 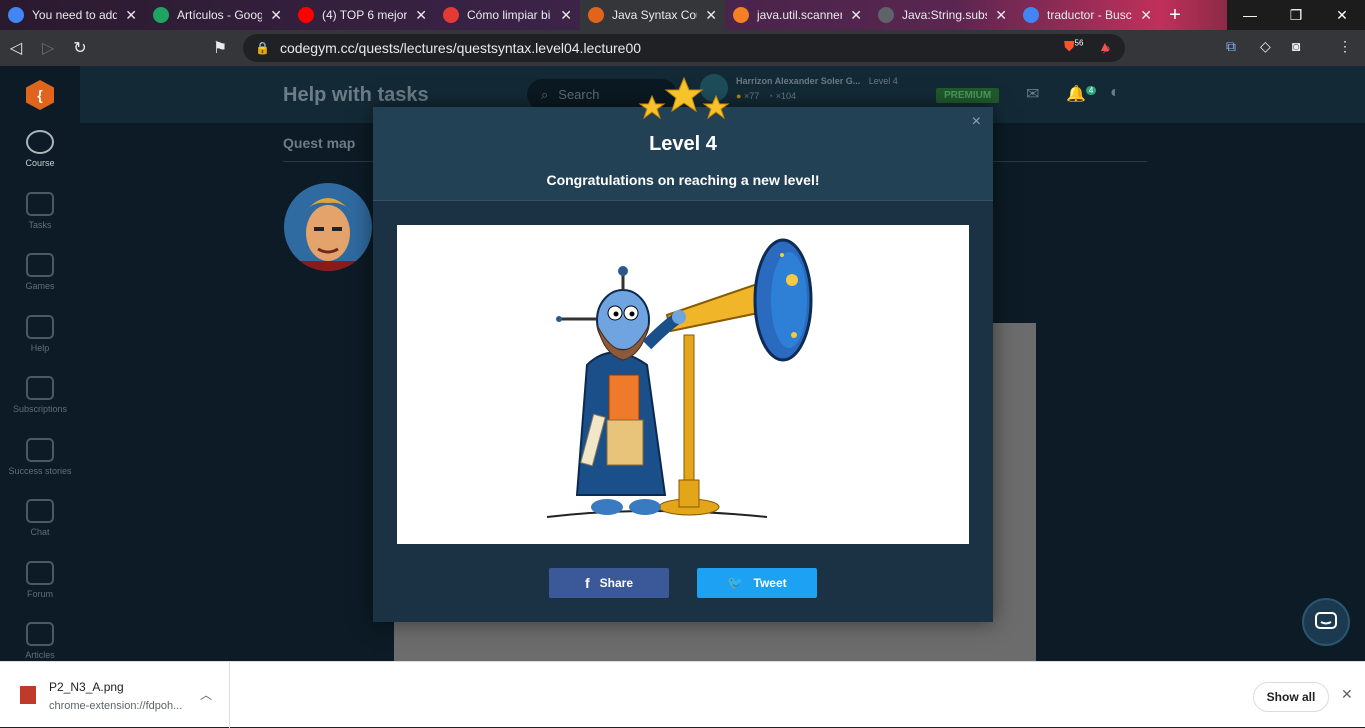 I want to click on sidebar-item-subscriptions: Subscriptions, so click(x=40, y=395).